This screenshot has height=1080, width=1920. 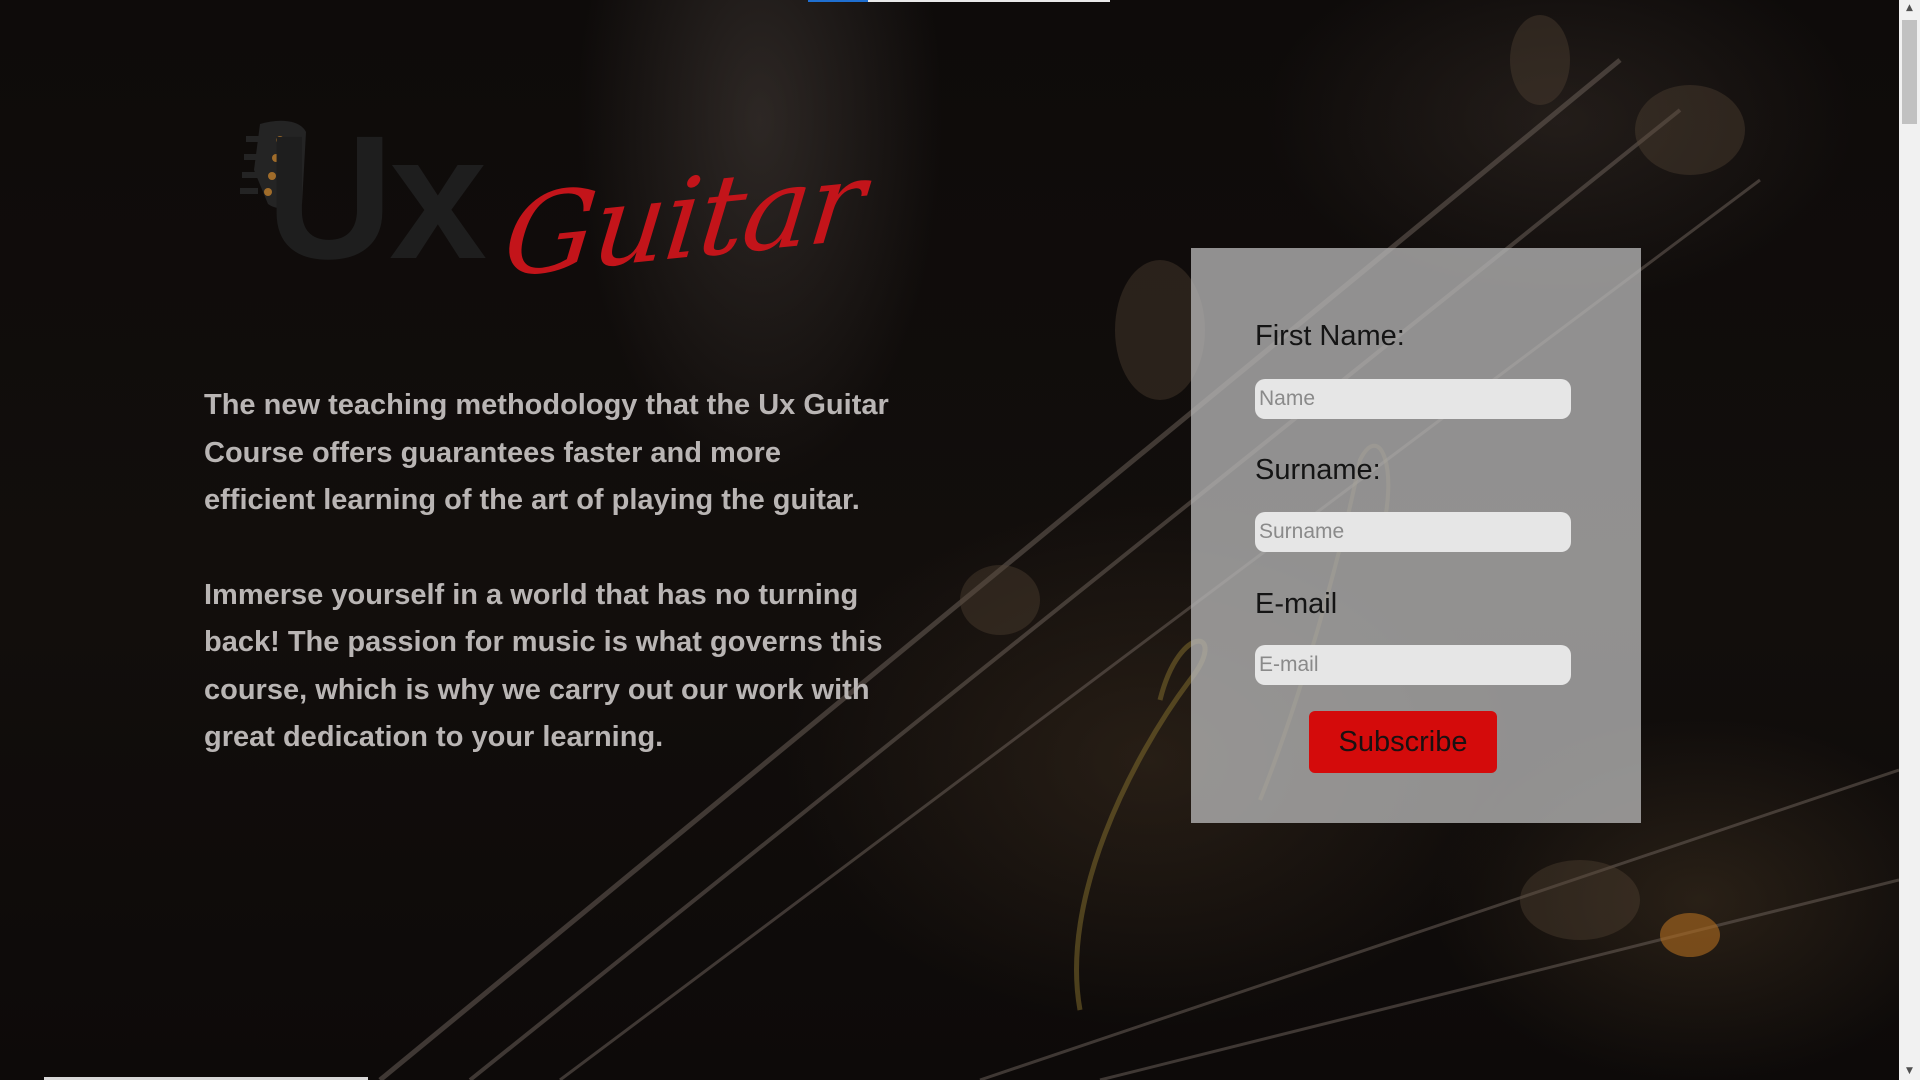 I want to click on first-name-label: First Name:, so click(x=1330, y=336).